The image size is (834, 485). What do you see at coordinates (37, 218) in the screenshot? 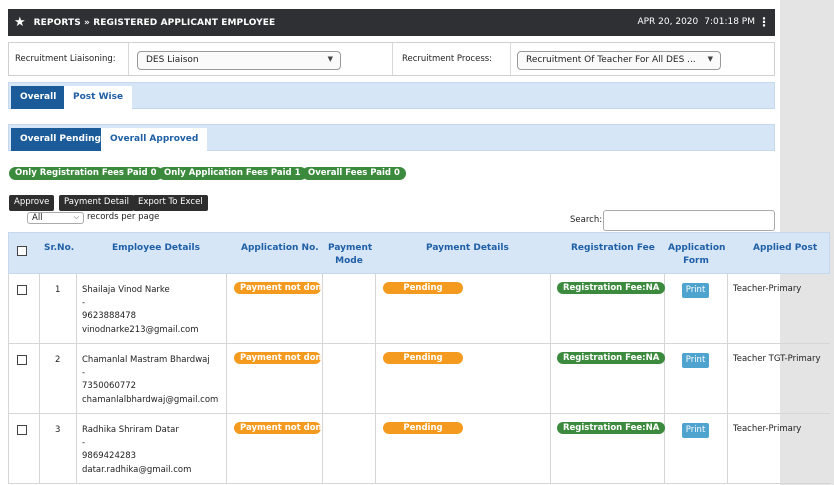
I see `records-per-page-value: All` at bounding box center [37, 218].